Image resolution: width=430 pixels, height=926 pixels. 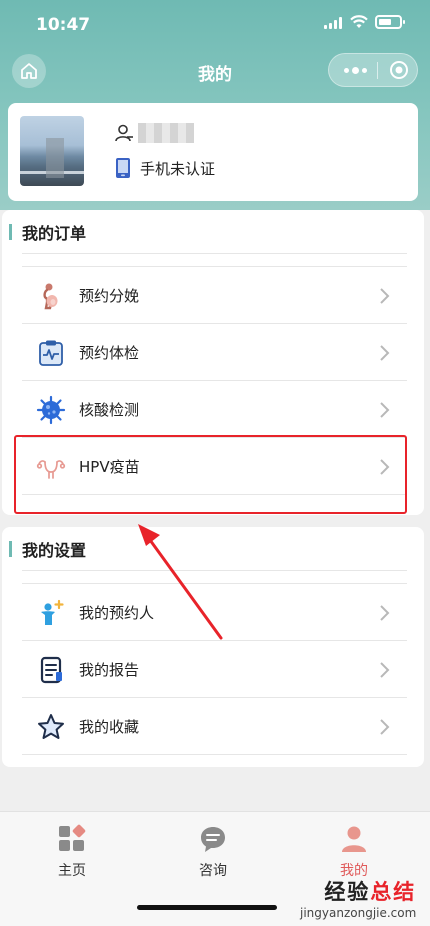 I want to click on mini-program-capsule, so click(x=373, y=70).